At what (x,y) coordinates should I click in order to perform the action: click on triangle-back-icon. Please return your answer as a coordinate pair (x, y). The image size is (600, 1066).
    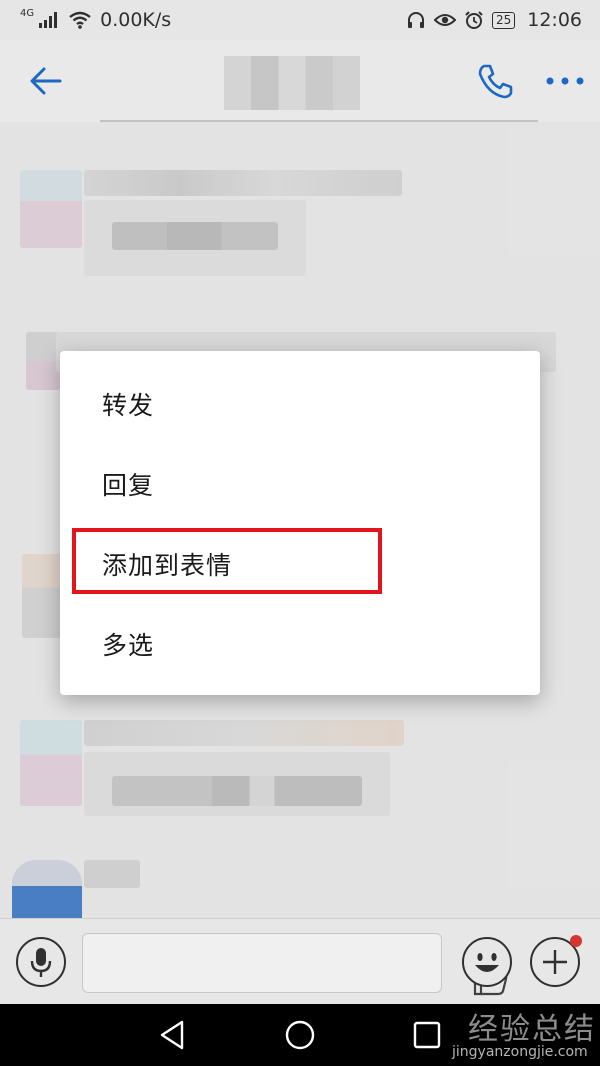
    Looking at the image, I should click on (173, 1035).